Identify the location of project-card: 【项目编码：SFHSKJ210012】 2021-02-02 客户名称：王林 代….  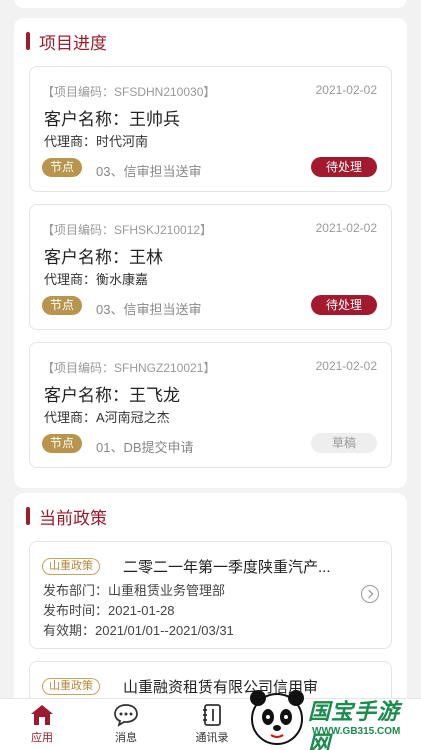
(210, 267).